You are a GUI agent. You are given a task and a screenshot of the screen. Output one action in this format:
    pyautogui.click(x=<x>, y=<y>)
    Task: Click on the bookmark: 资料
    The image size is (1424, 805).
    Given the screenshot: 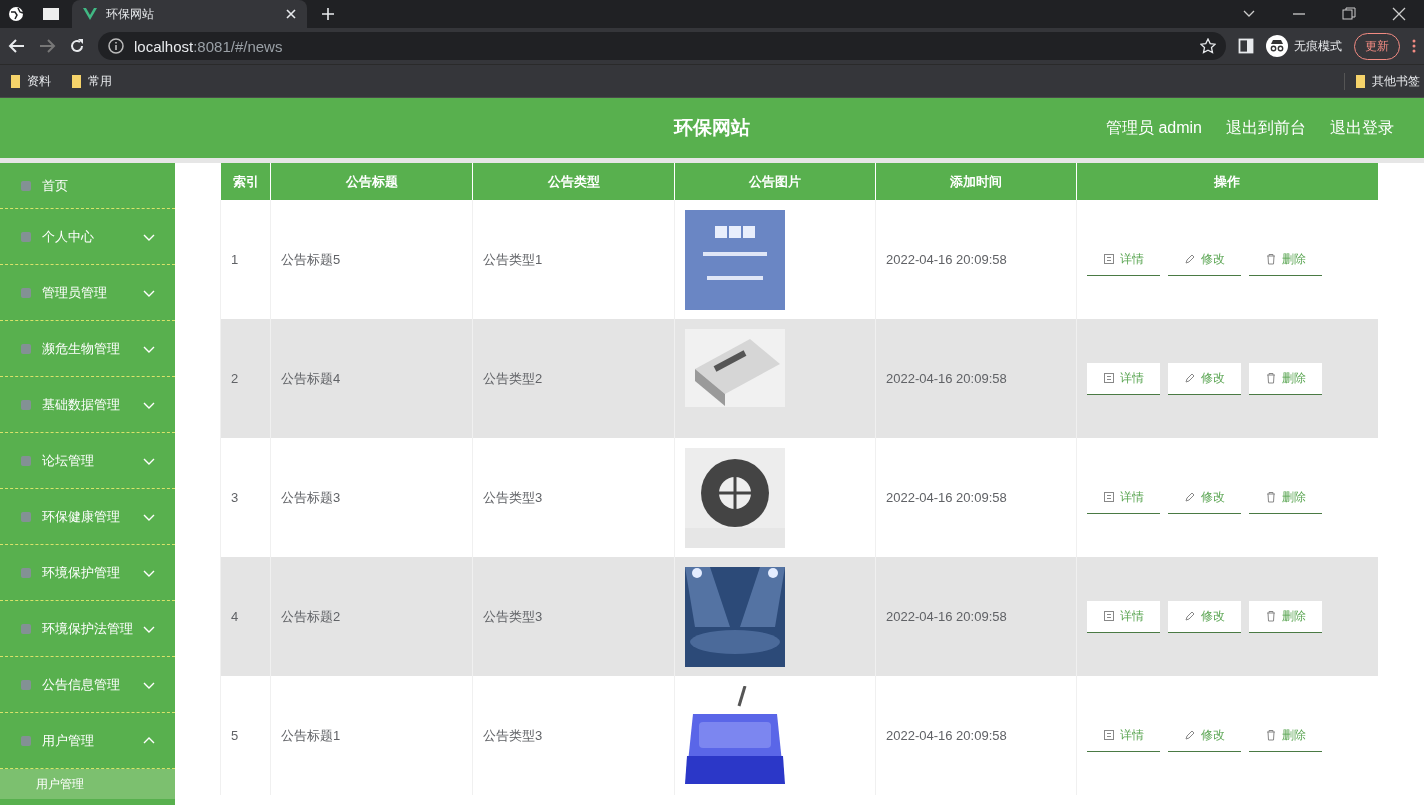 What is the action you would take?
    pyautogui.click(x=30, y=81)
    